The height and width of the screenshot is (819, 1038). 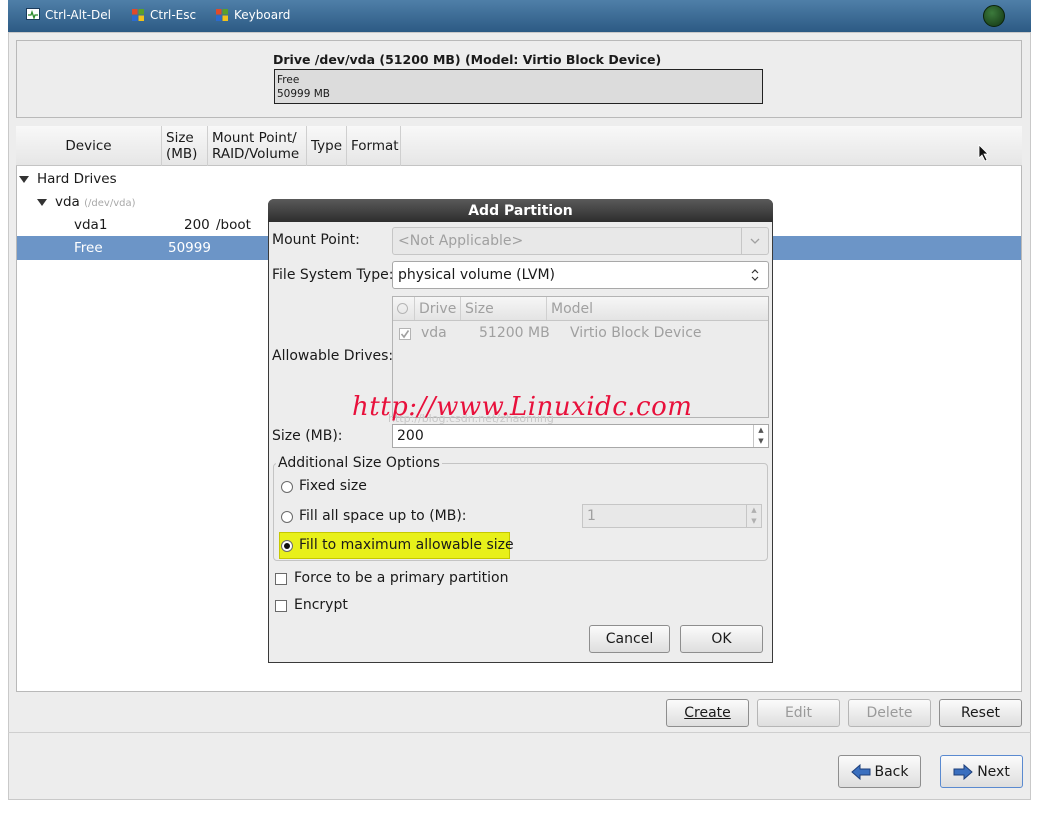 I want to click on mount-point-value: <Not Applicable>, so click(x=461, y=241).